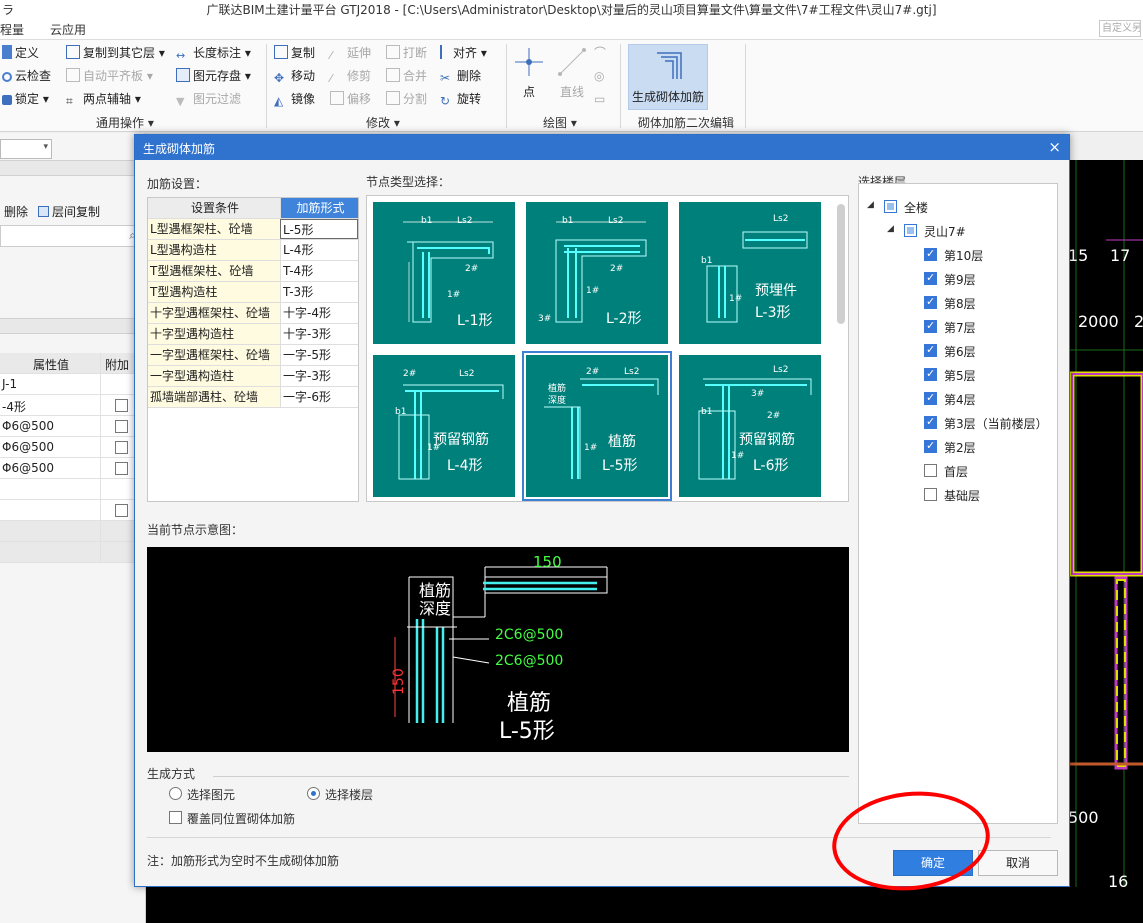 The height and width of the screenshot is (923, 1143). Describe the element at coordinates (73, 405) in the screenshot. I see `table-row: -4形` at that location.